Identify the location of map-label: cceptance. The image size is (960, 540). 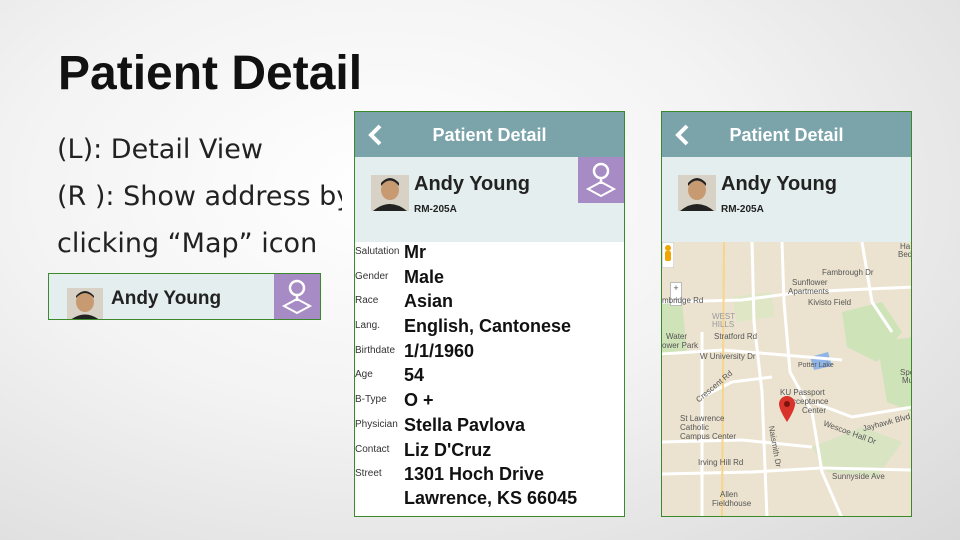
(810, 401).